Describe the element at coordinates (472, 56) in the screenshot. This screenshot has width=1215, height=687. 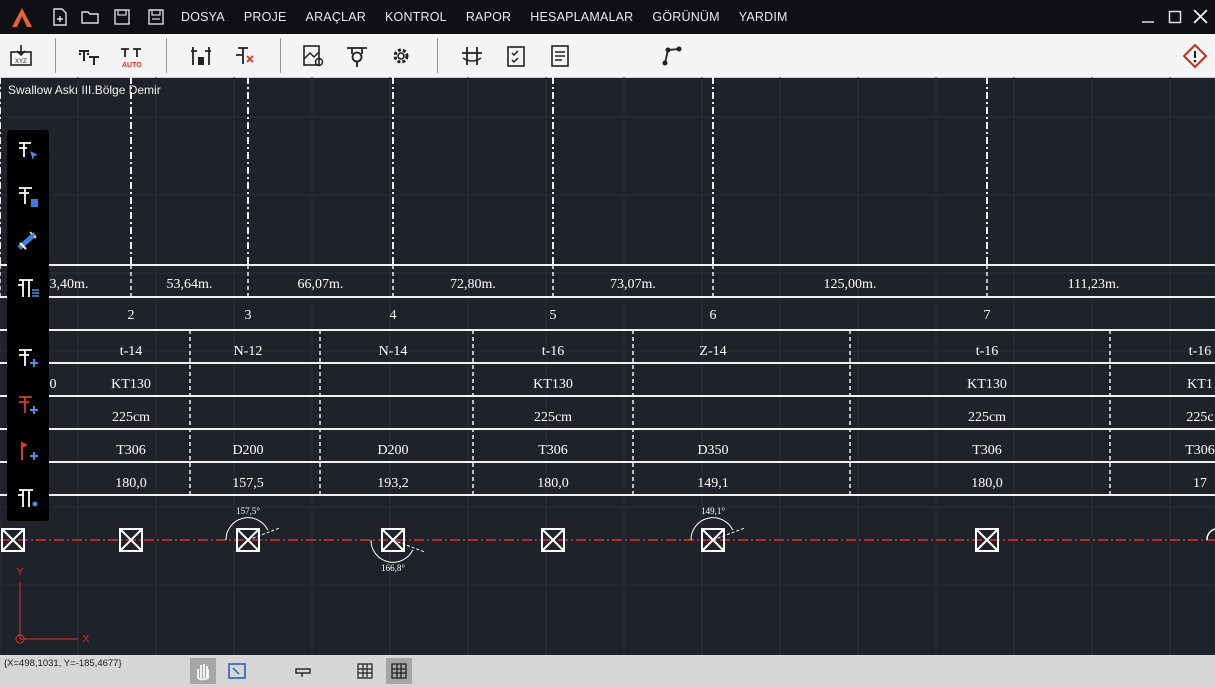
I see `sag-tension-icon` at that location.